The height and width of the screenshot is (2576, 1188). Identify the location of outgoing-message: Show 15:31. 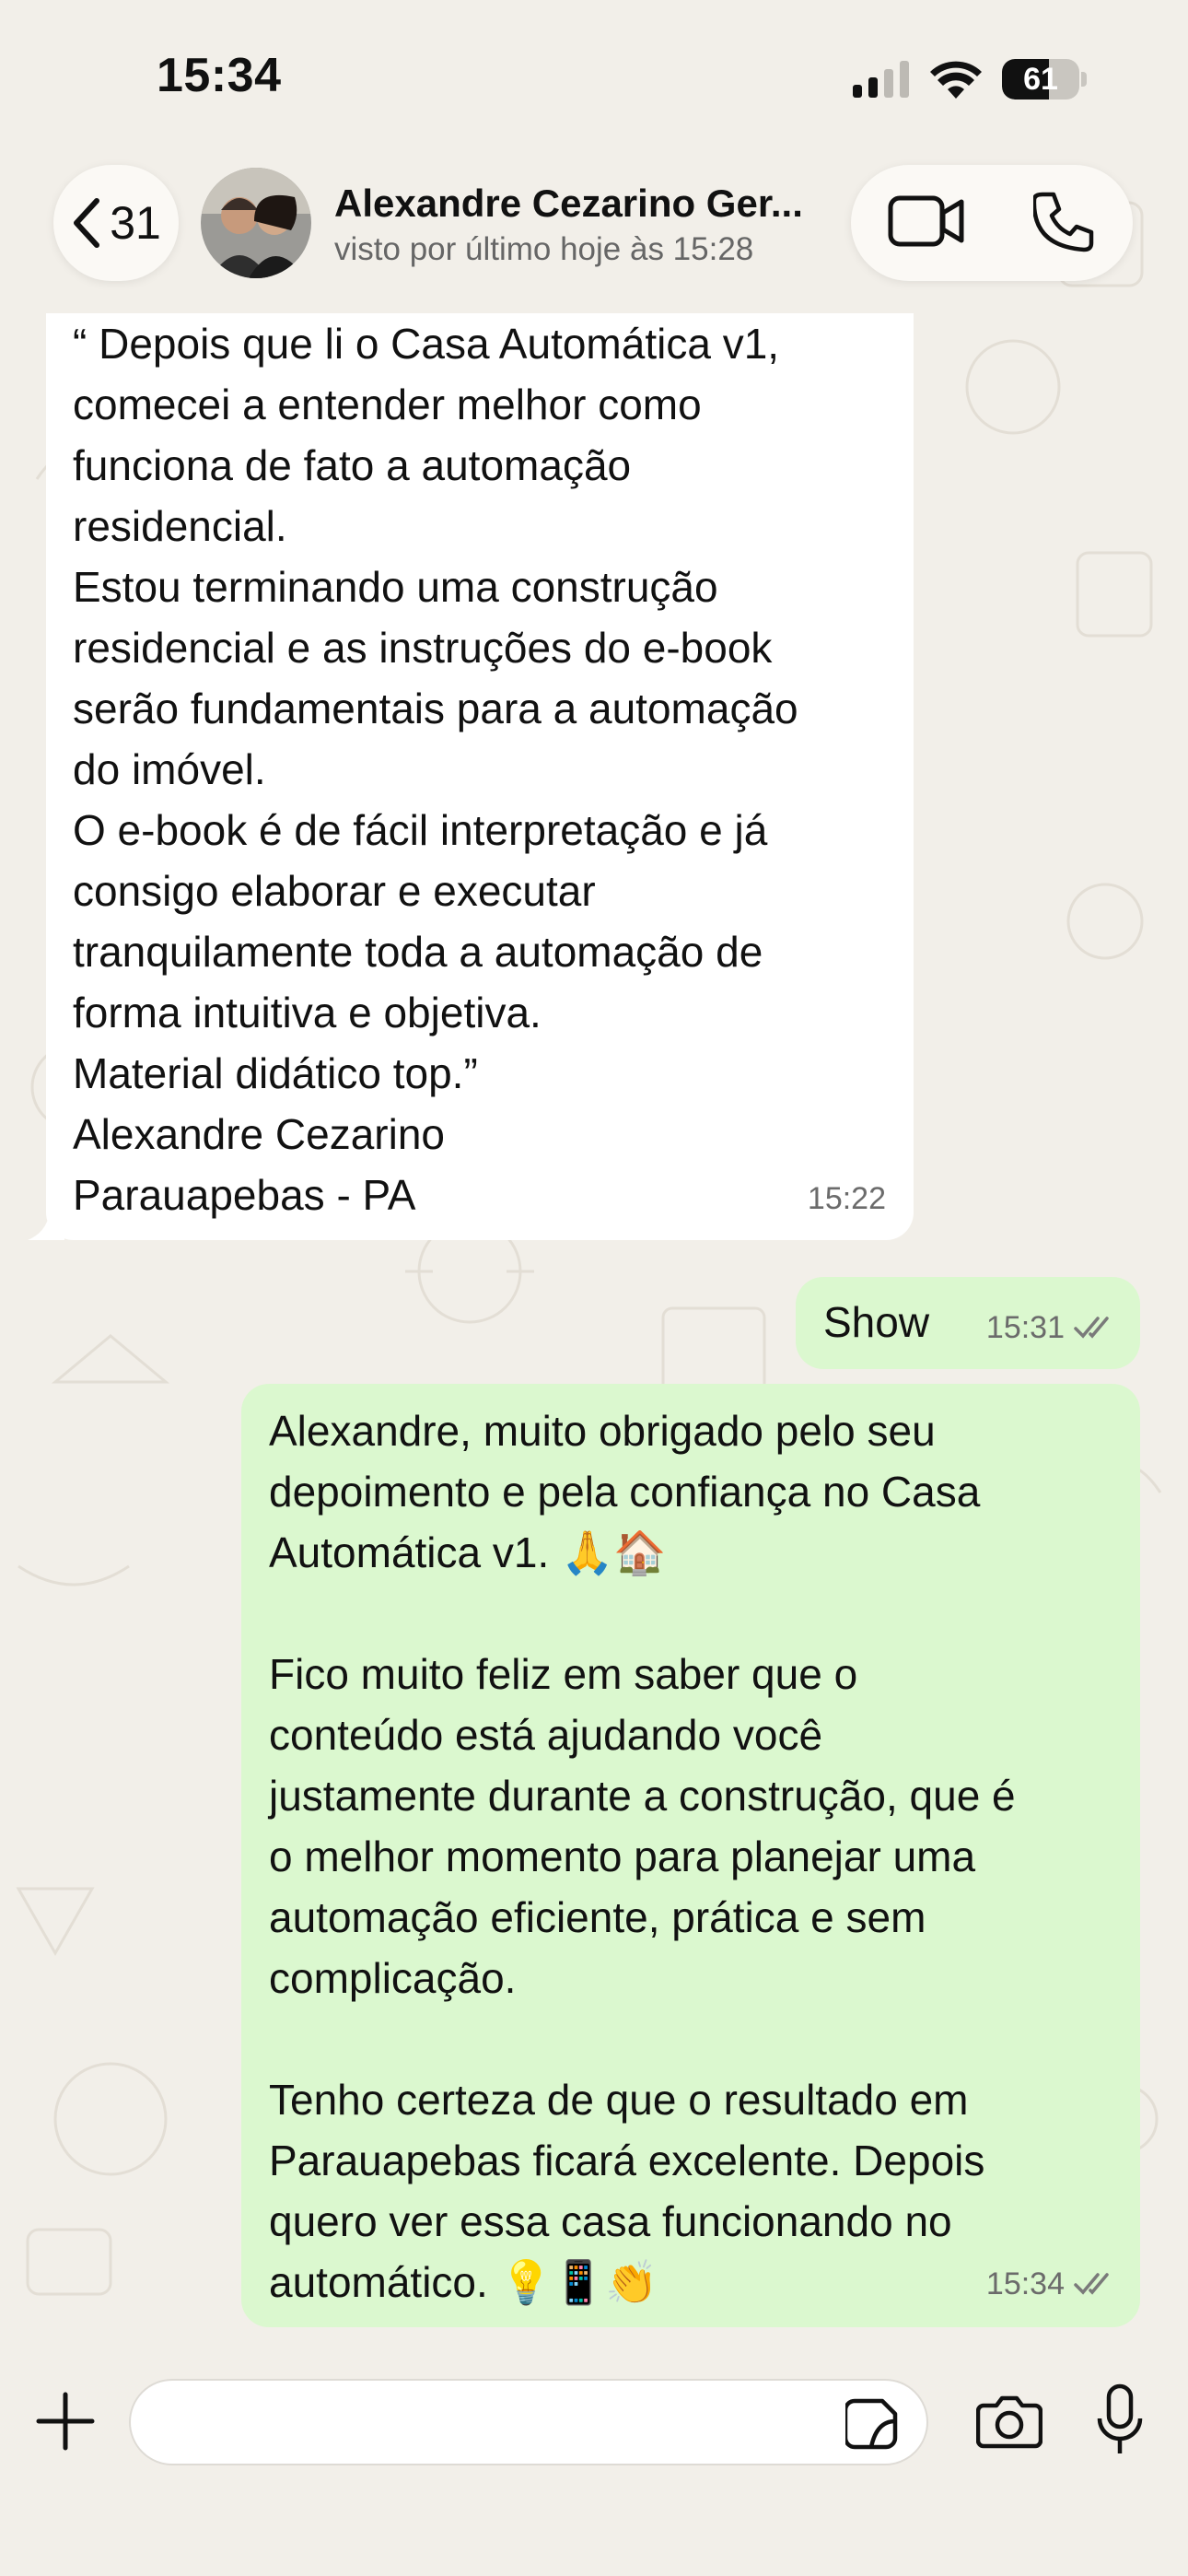
(968, 1323).